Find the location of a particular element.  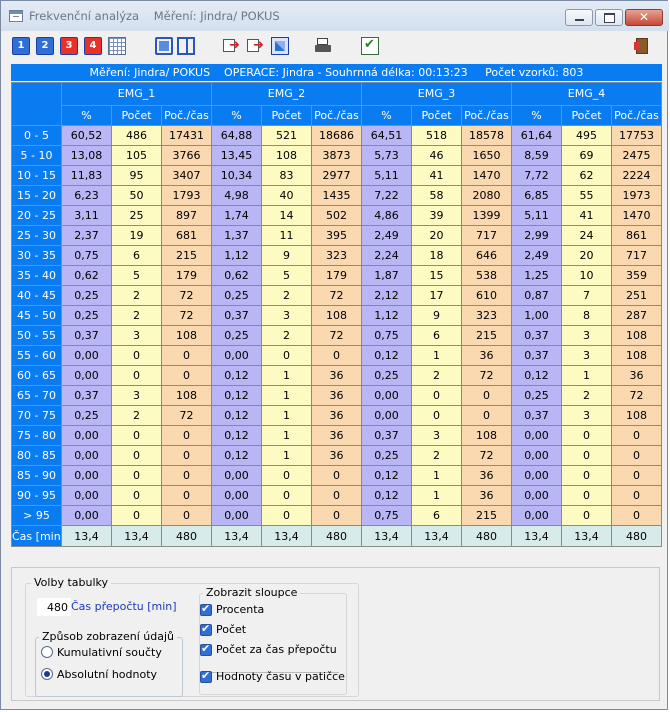

cumulative-radio is located at coordinates (47, 652).